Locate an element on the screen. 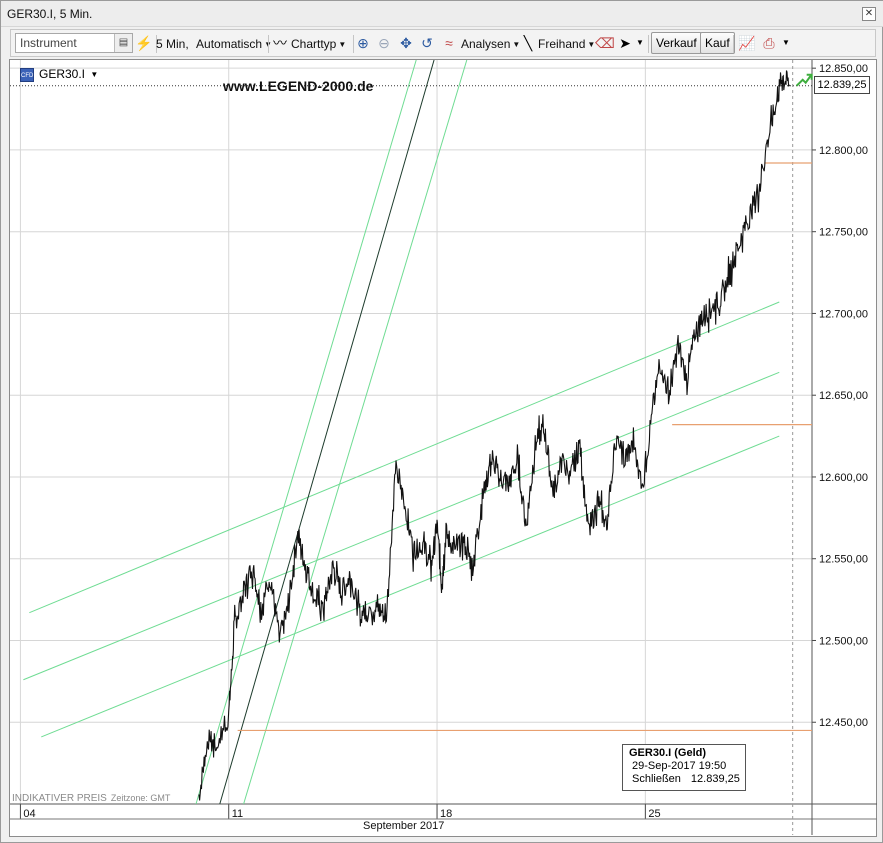 This screenshot has width=883, height=843. x-tick-label: 04 is located at coordinates (29, 814).